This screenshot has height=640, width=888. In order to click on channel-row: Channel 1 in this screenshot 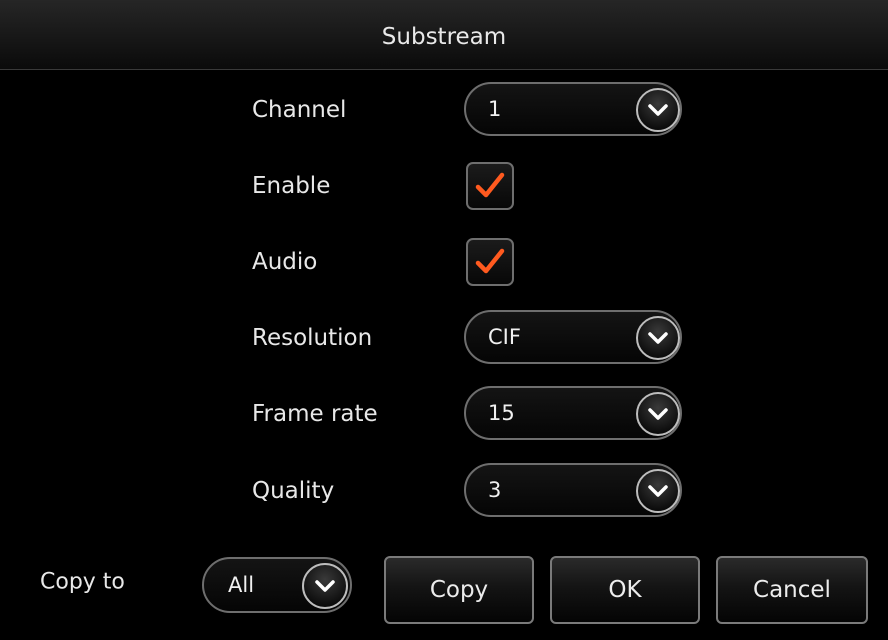, I will do `click(444, 110)`.